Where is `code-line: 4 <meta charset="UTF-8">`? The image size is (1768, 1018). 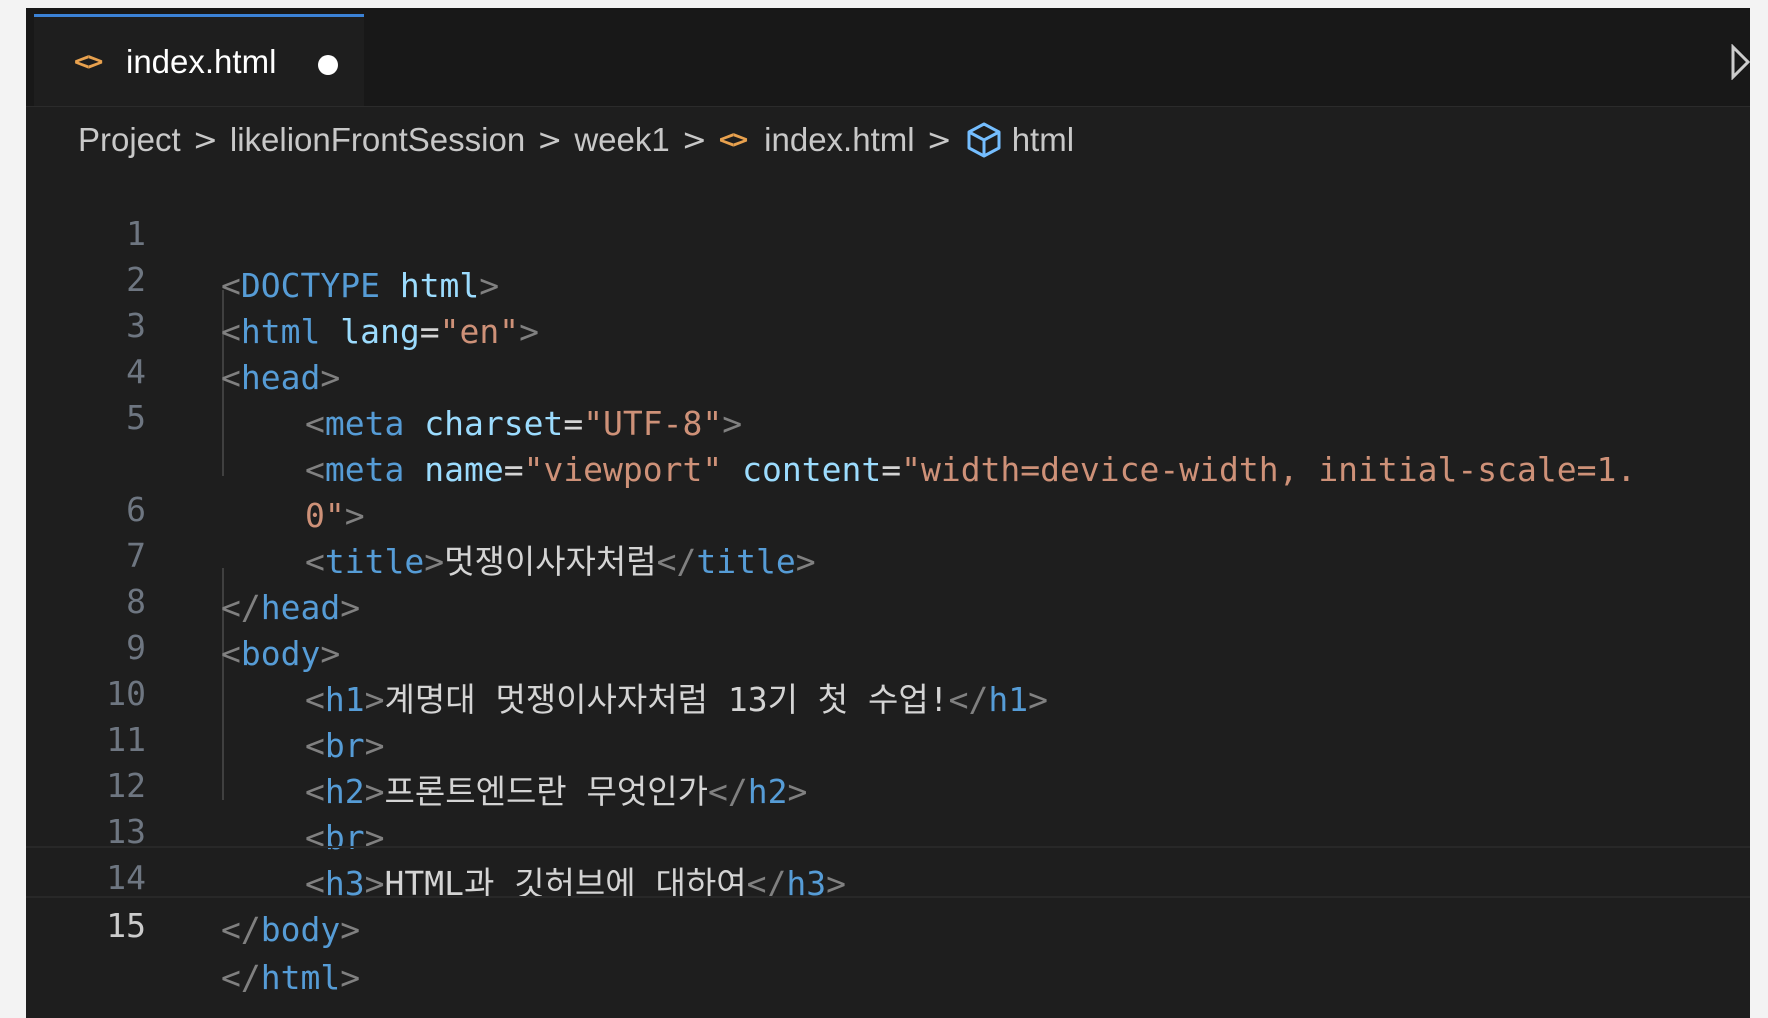 code-line: 4 <meta charset="UTF-8"> is located at coordinates (888, 368).